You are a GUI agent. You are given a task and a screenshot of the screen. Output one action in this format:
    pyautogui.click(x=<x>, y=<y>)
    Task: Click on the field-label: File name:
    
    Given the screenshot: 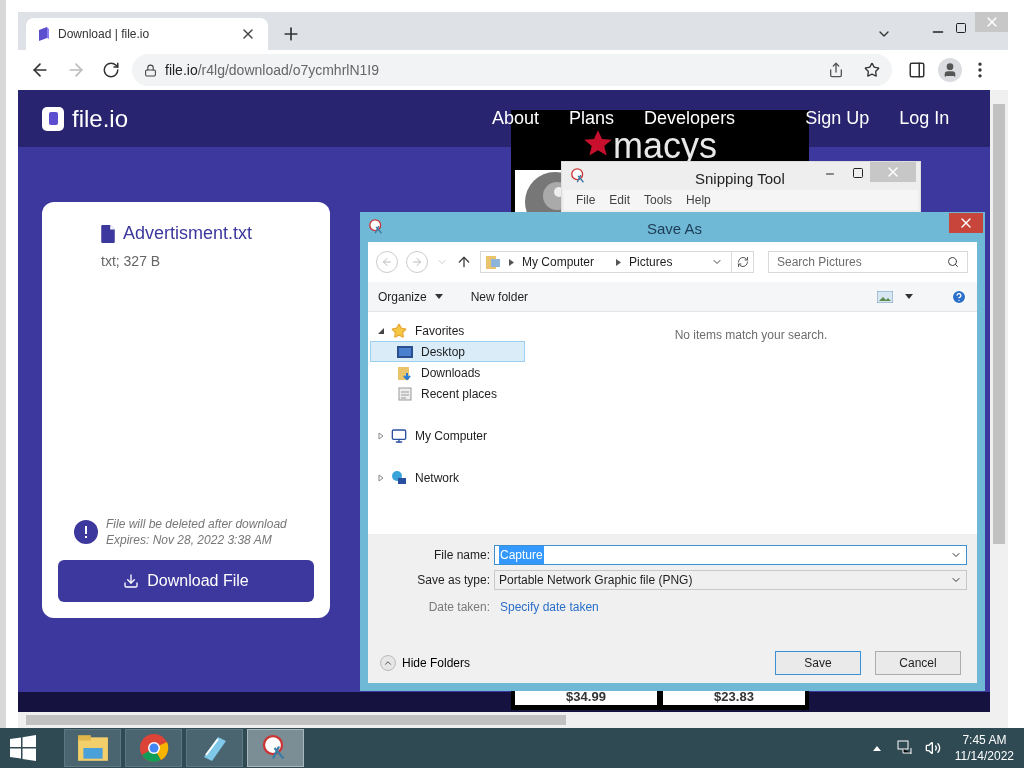 What is the action you would take?
    pyautogui.click(x=461, y=555)
    